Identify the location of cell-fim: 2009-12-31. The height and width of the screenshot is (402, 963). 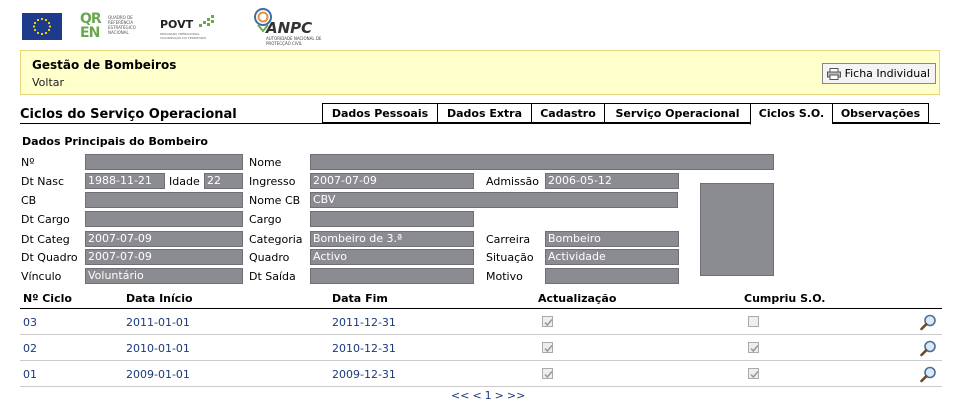
(364, 374).